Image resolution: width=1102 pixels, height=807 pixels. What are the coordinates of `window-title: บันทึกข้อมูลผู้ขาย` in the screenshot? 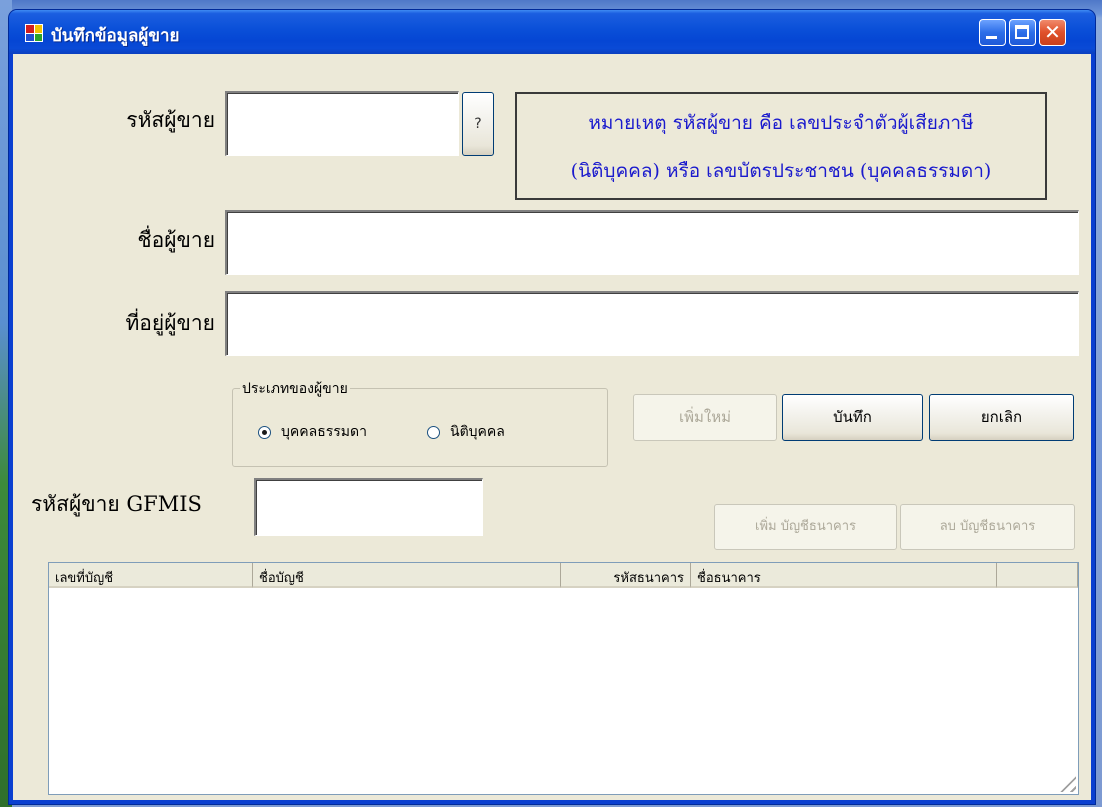 It's located at (115, 36).